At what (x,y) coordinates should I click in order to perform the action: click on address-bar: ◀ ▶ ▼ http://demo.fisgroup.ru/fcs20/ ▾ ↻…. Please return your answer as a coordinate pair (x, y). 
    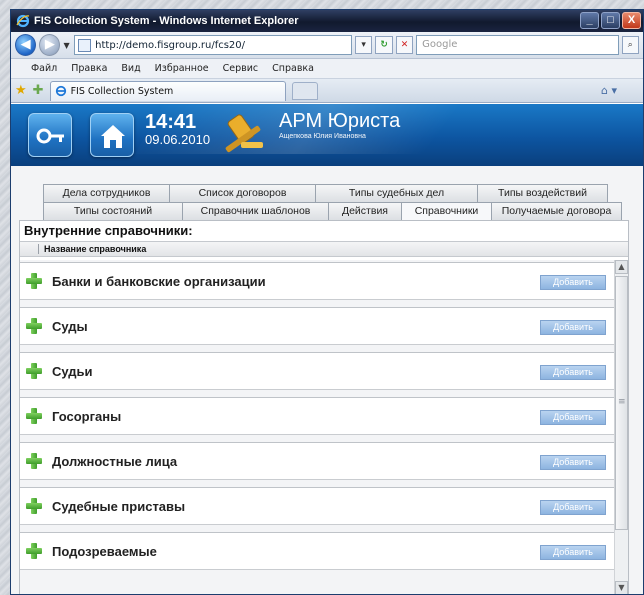
    Looking at the image, I should click on (327, 45).